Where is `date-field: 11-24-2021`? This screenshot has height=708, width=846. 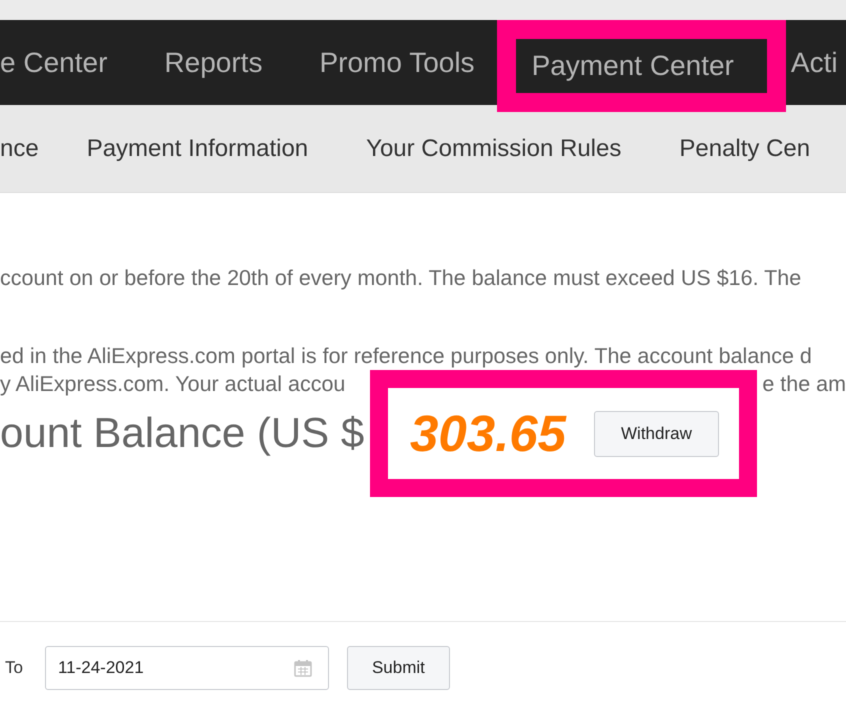
date-field: 11-24-2021 is located at coordinates (186, 668).